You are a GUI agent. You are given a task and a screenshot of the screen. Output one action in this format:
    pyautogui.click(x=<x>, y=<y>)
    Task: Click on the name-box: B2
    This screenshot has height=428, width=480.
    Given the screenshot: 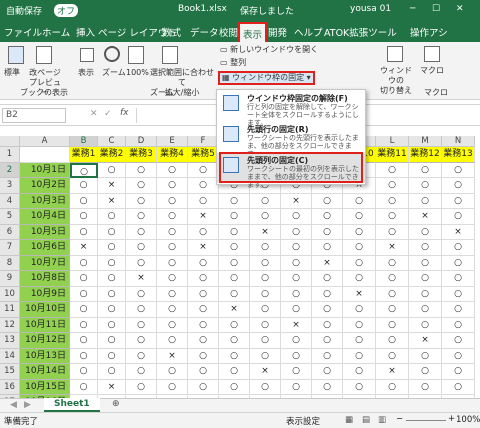 What is the action you would take?
    pyautogui.click(x=34, y=115)
    